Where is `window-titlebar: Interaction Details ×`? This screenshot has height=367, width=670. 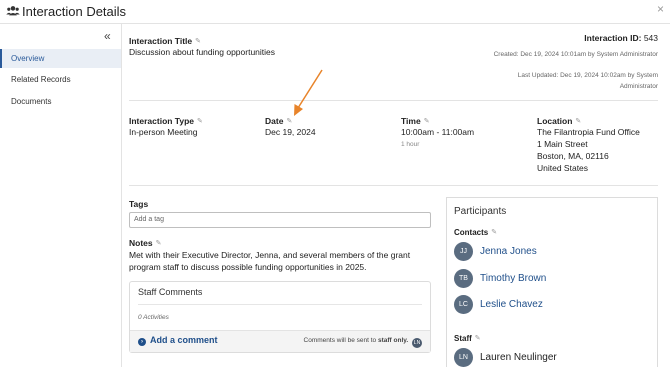 window-titlebar: Interaction Details × is located at coordinates (335, 12).